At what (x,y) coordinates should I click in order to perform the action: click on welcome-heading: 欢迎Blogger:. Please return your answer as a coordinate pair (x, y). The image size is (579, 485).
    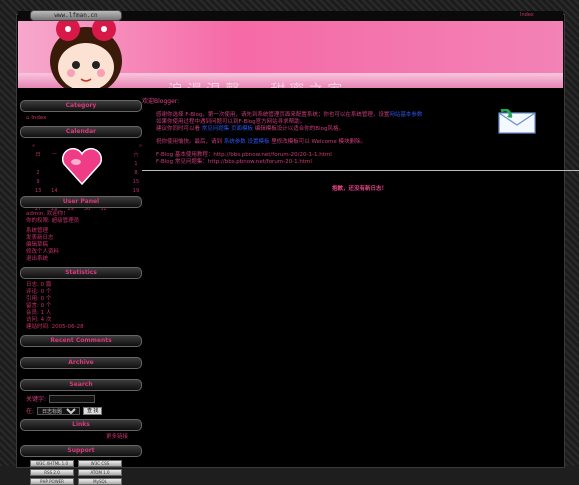
    Looking at the image, I should click on (161, 101).